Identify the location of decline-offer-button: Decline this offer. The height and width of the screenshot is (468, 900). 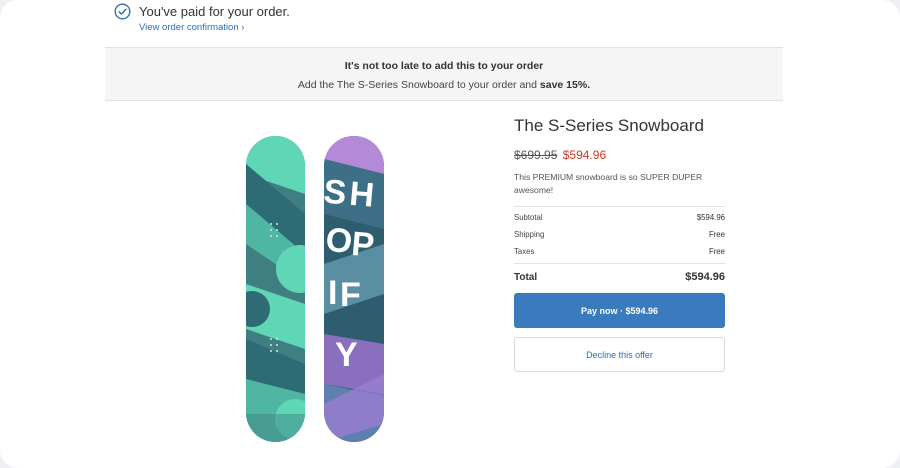
(619, 354).